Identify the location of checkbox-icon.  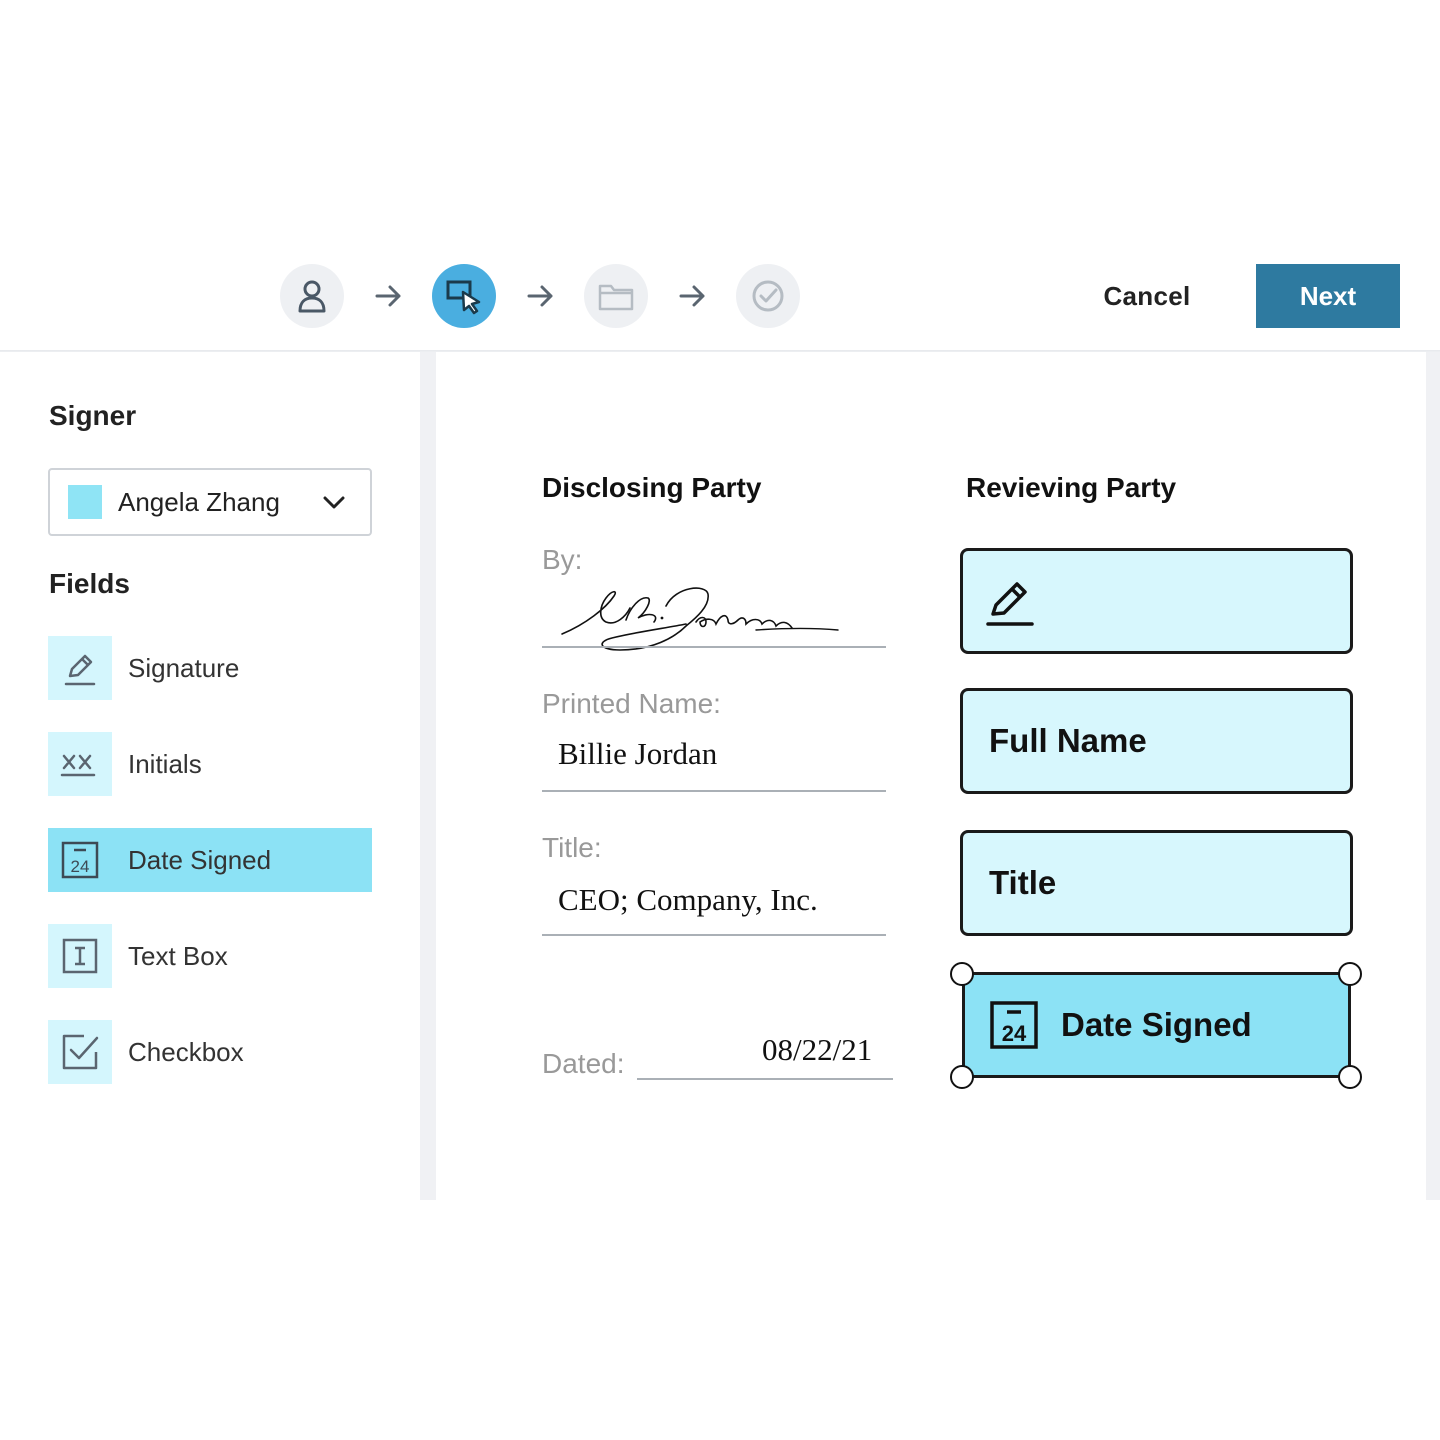
(80, 1052).